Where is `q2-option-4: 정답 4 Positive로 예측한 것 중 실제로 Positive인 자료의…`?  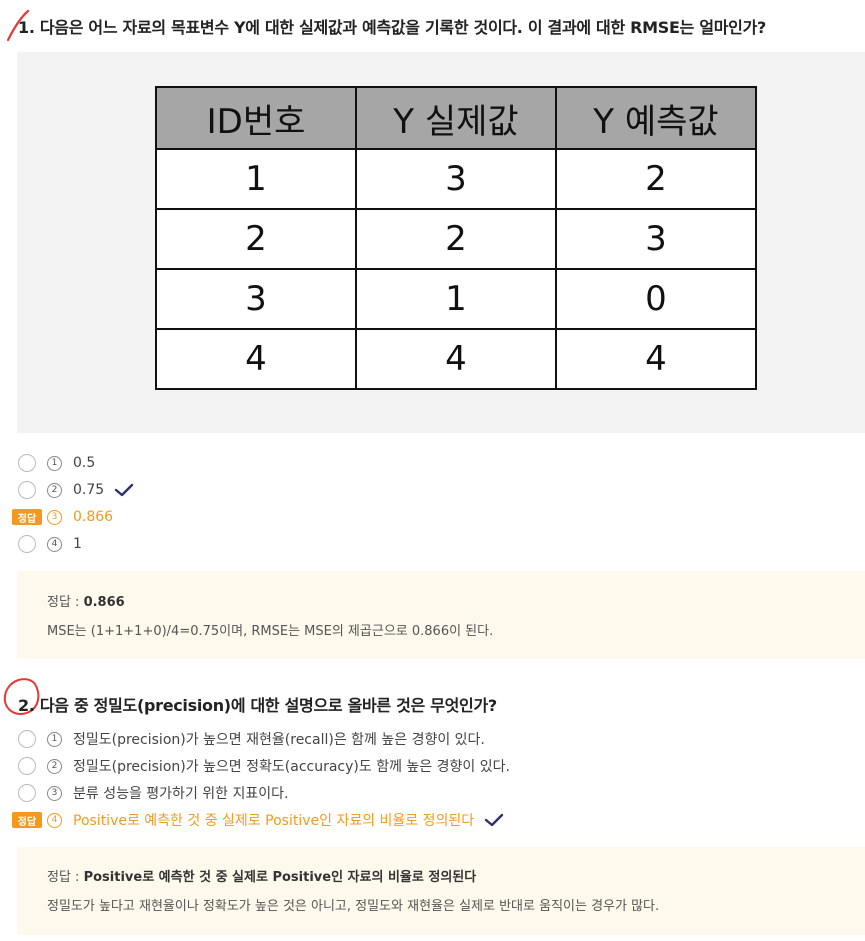
q2-option-4: 정답 4 Positive로 예측한 것 중 실제로 Positive인 자료의… is located at coordinates (258, 820).